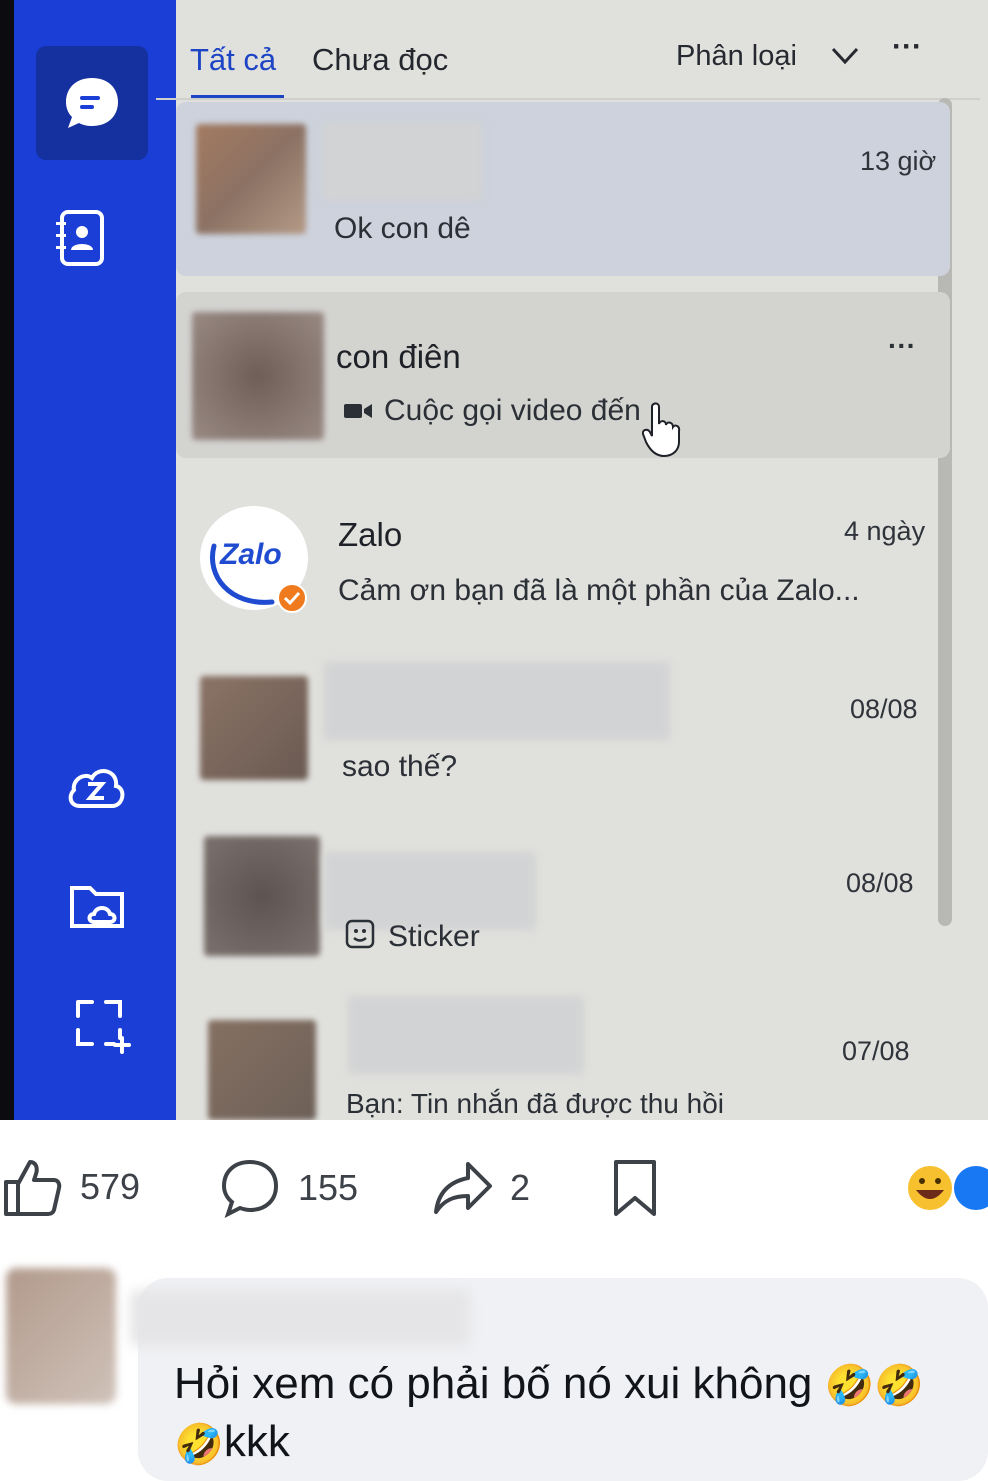 The height and width of the screenshot is (1481, 988). I want to click on message-time: 07/08, so click(876, 1051).